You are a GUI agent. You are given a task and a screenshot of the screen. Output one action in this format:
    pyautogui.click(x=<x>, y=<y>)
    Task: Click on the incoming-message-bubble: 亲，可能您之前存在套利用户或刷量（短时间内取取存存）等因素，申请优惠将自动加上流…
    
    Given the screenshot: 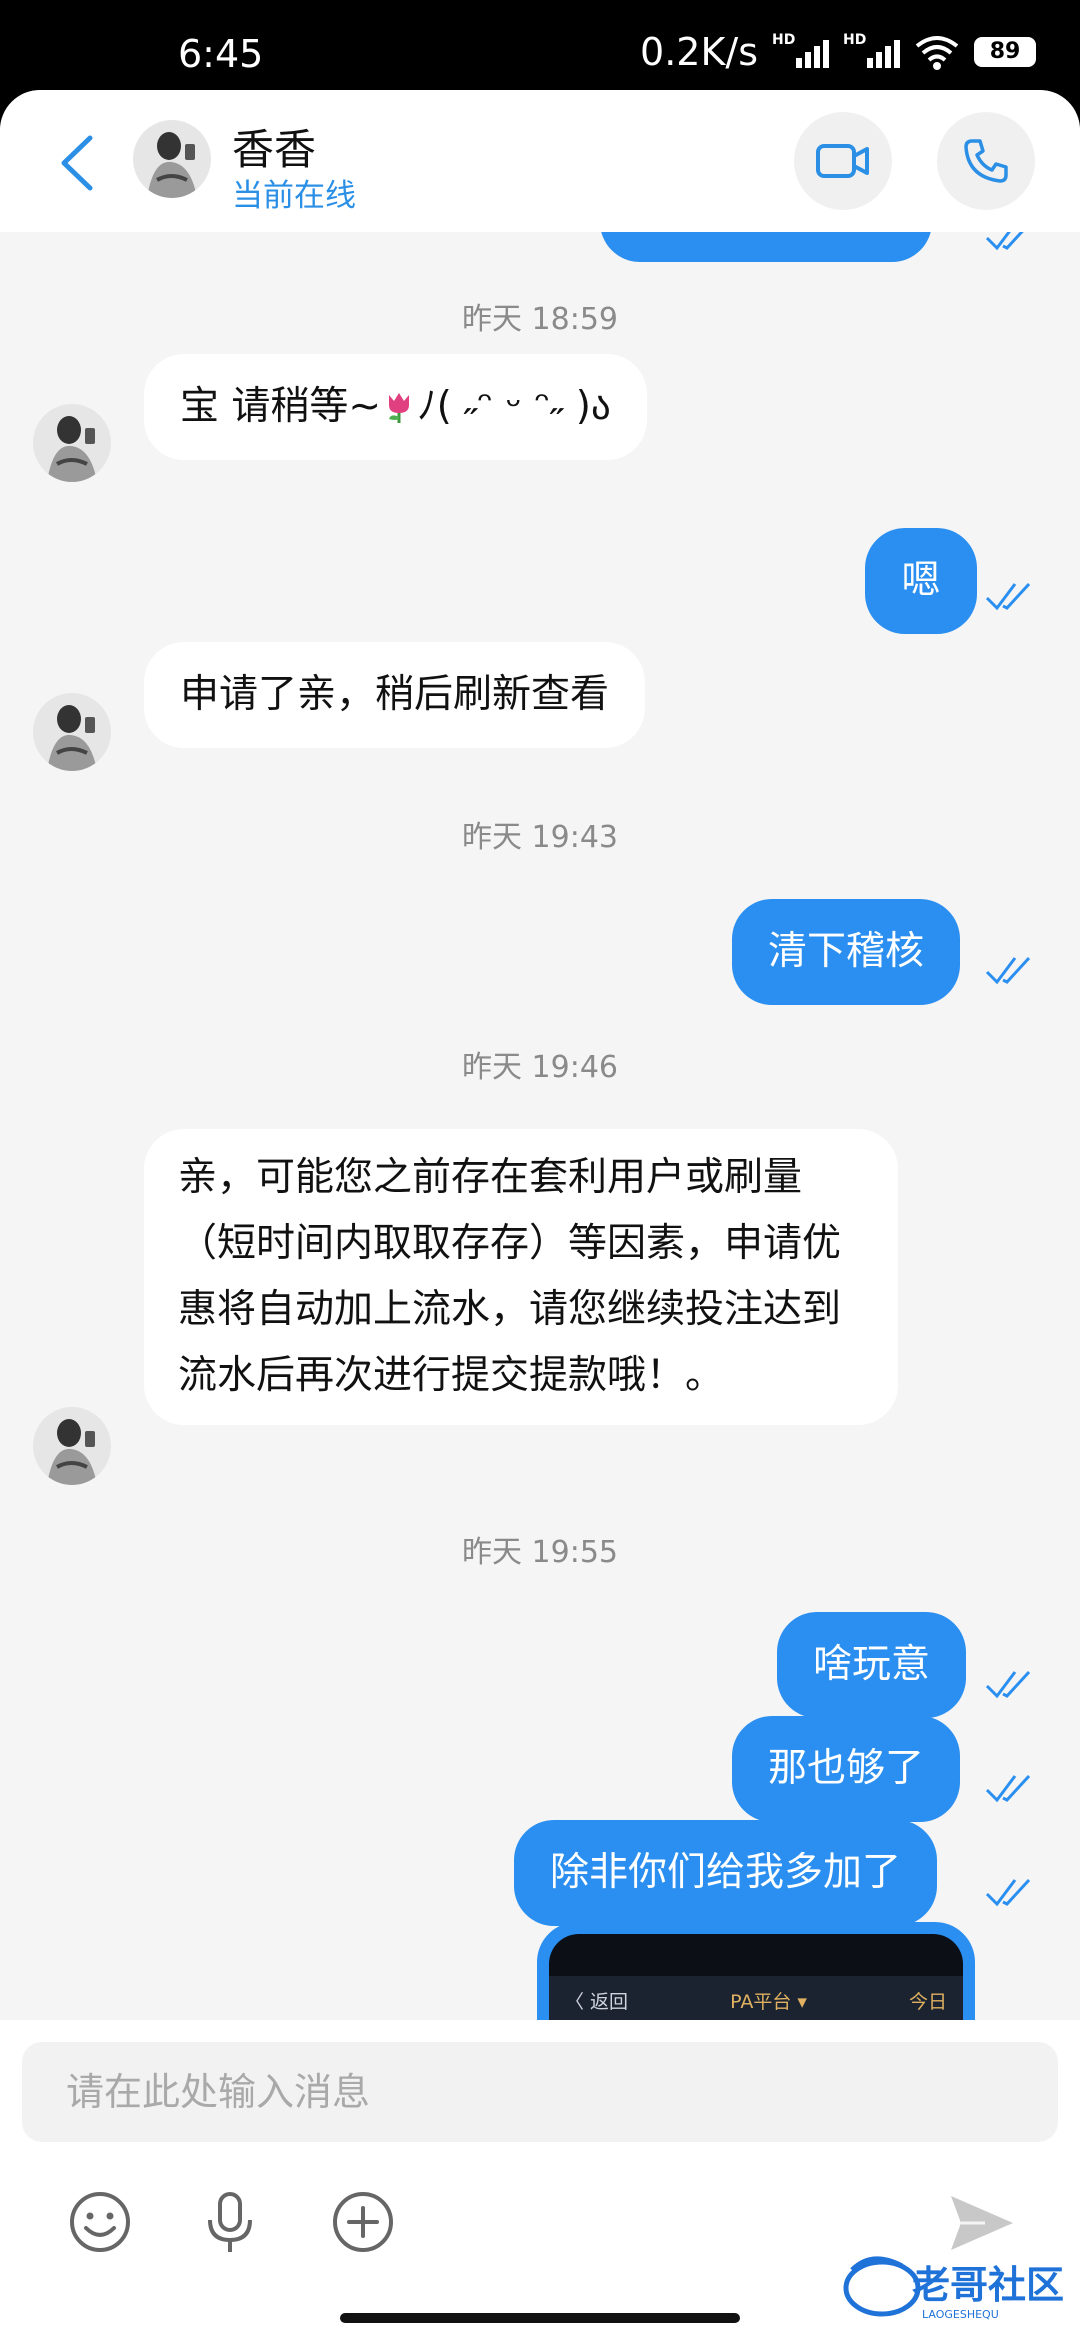 What is the action you would take?
    pyautogui.click(x=521, y=1277)
    